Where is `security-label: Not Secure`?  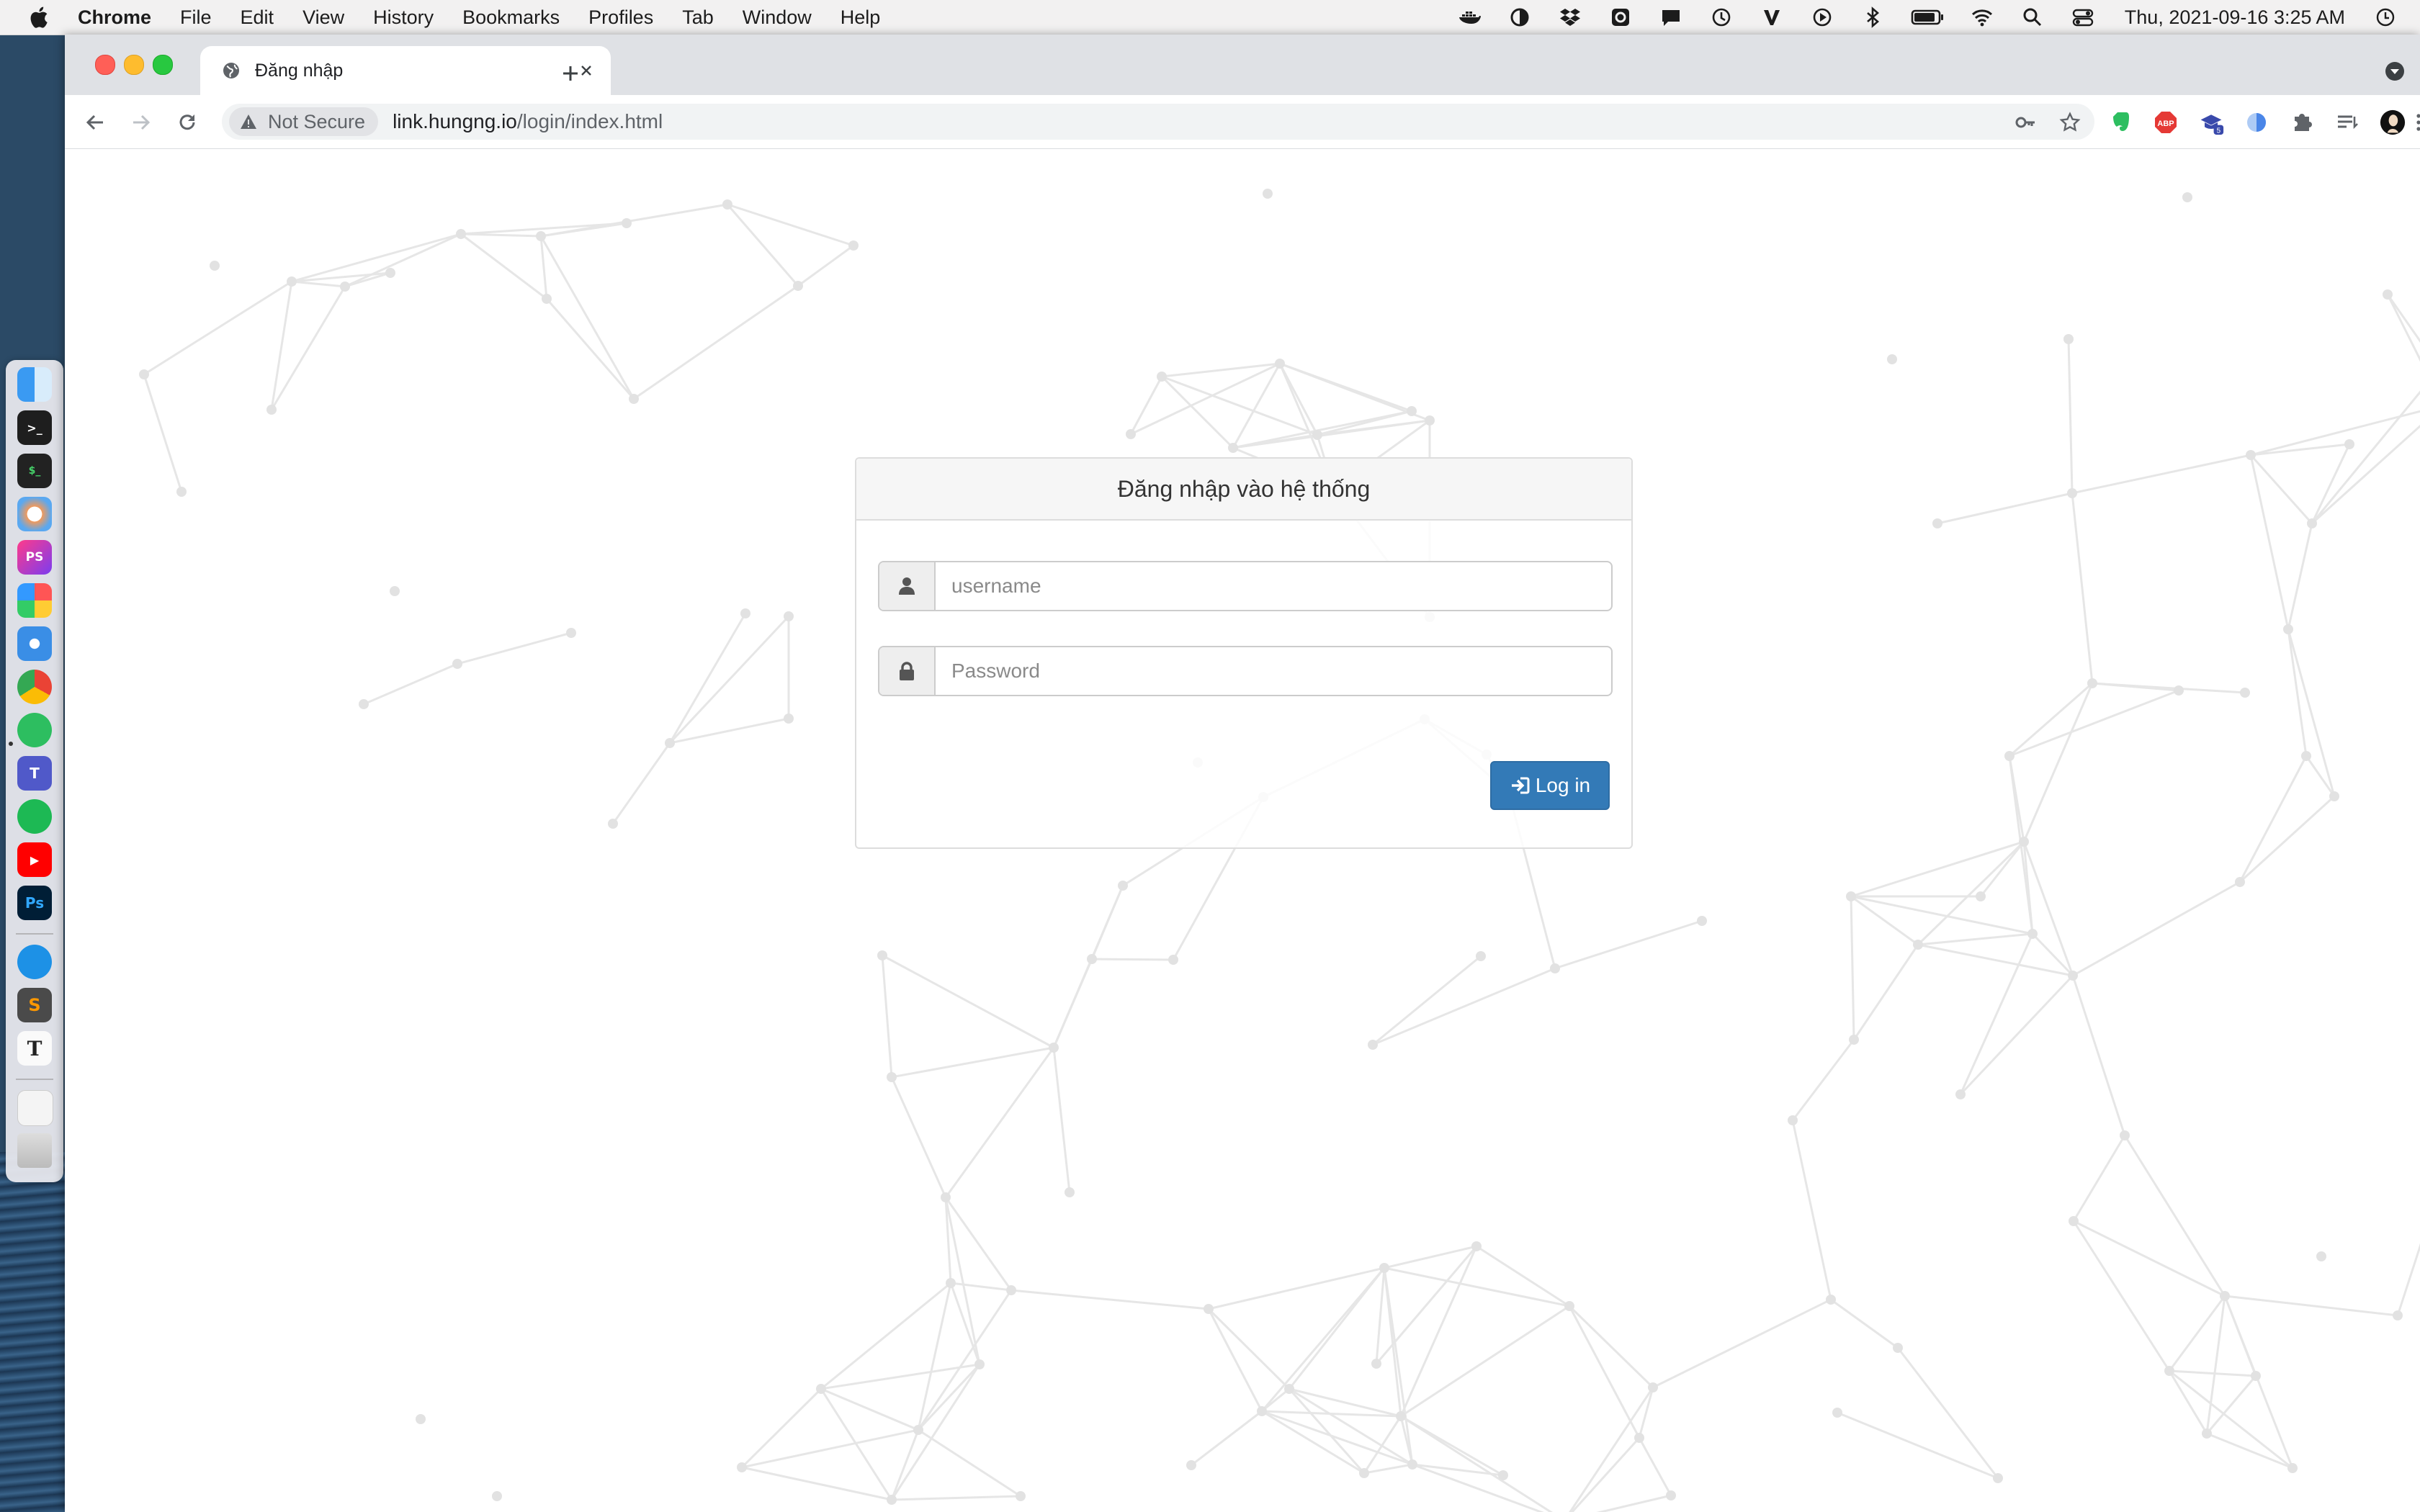 security-label: Not Secure is located at coordinates (317, 121).